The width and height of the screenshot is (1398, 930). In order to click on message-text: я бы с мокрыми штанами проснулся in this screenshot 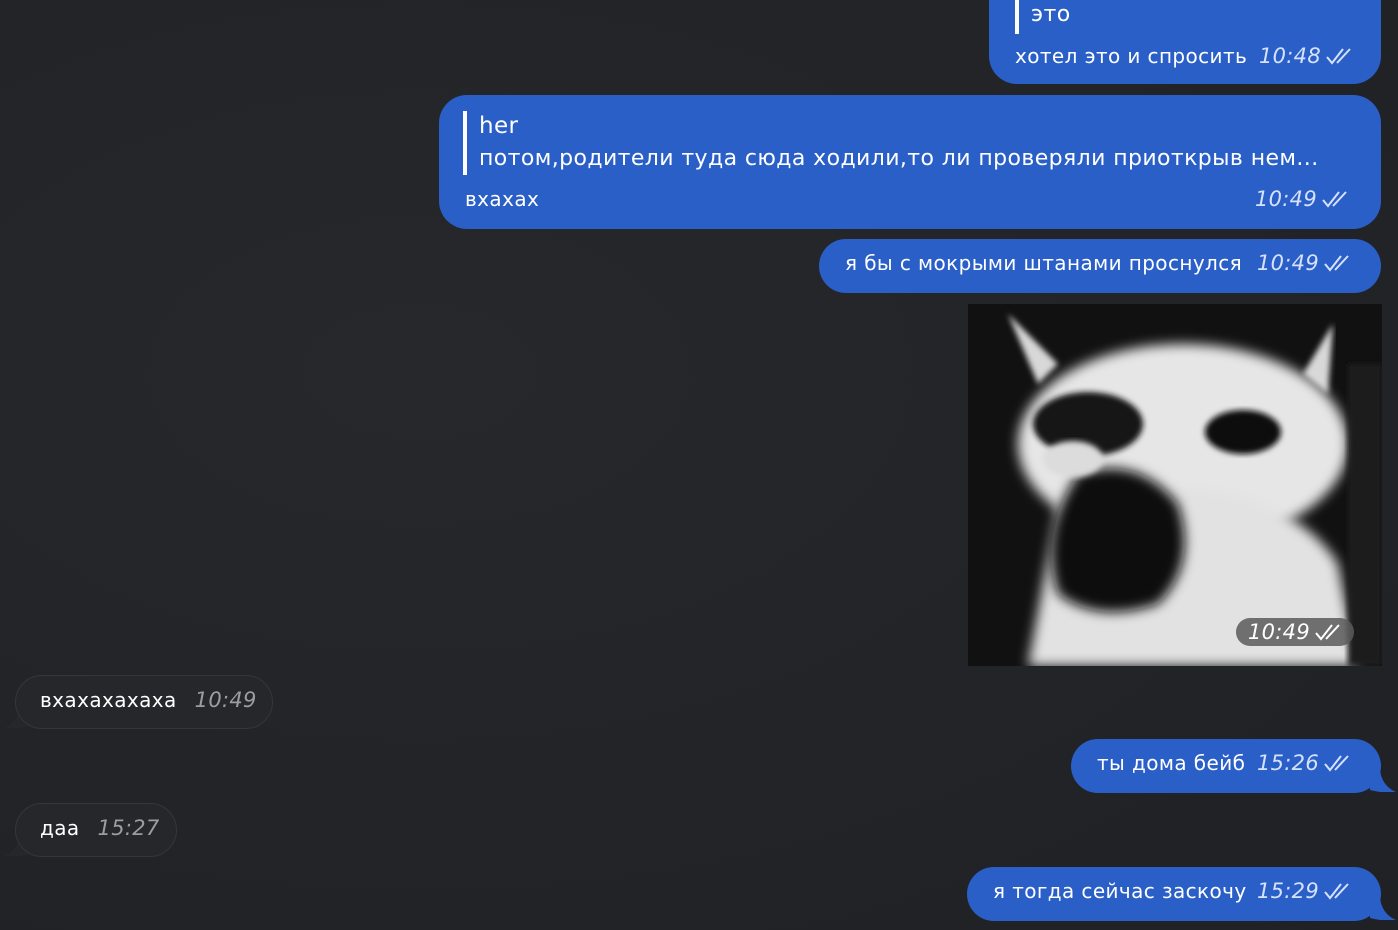, I will do `click(1044, 263)`.